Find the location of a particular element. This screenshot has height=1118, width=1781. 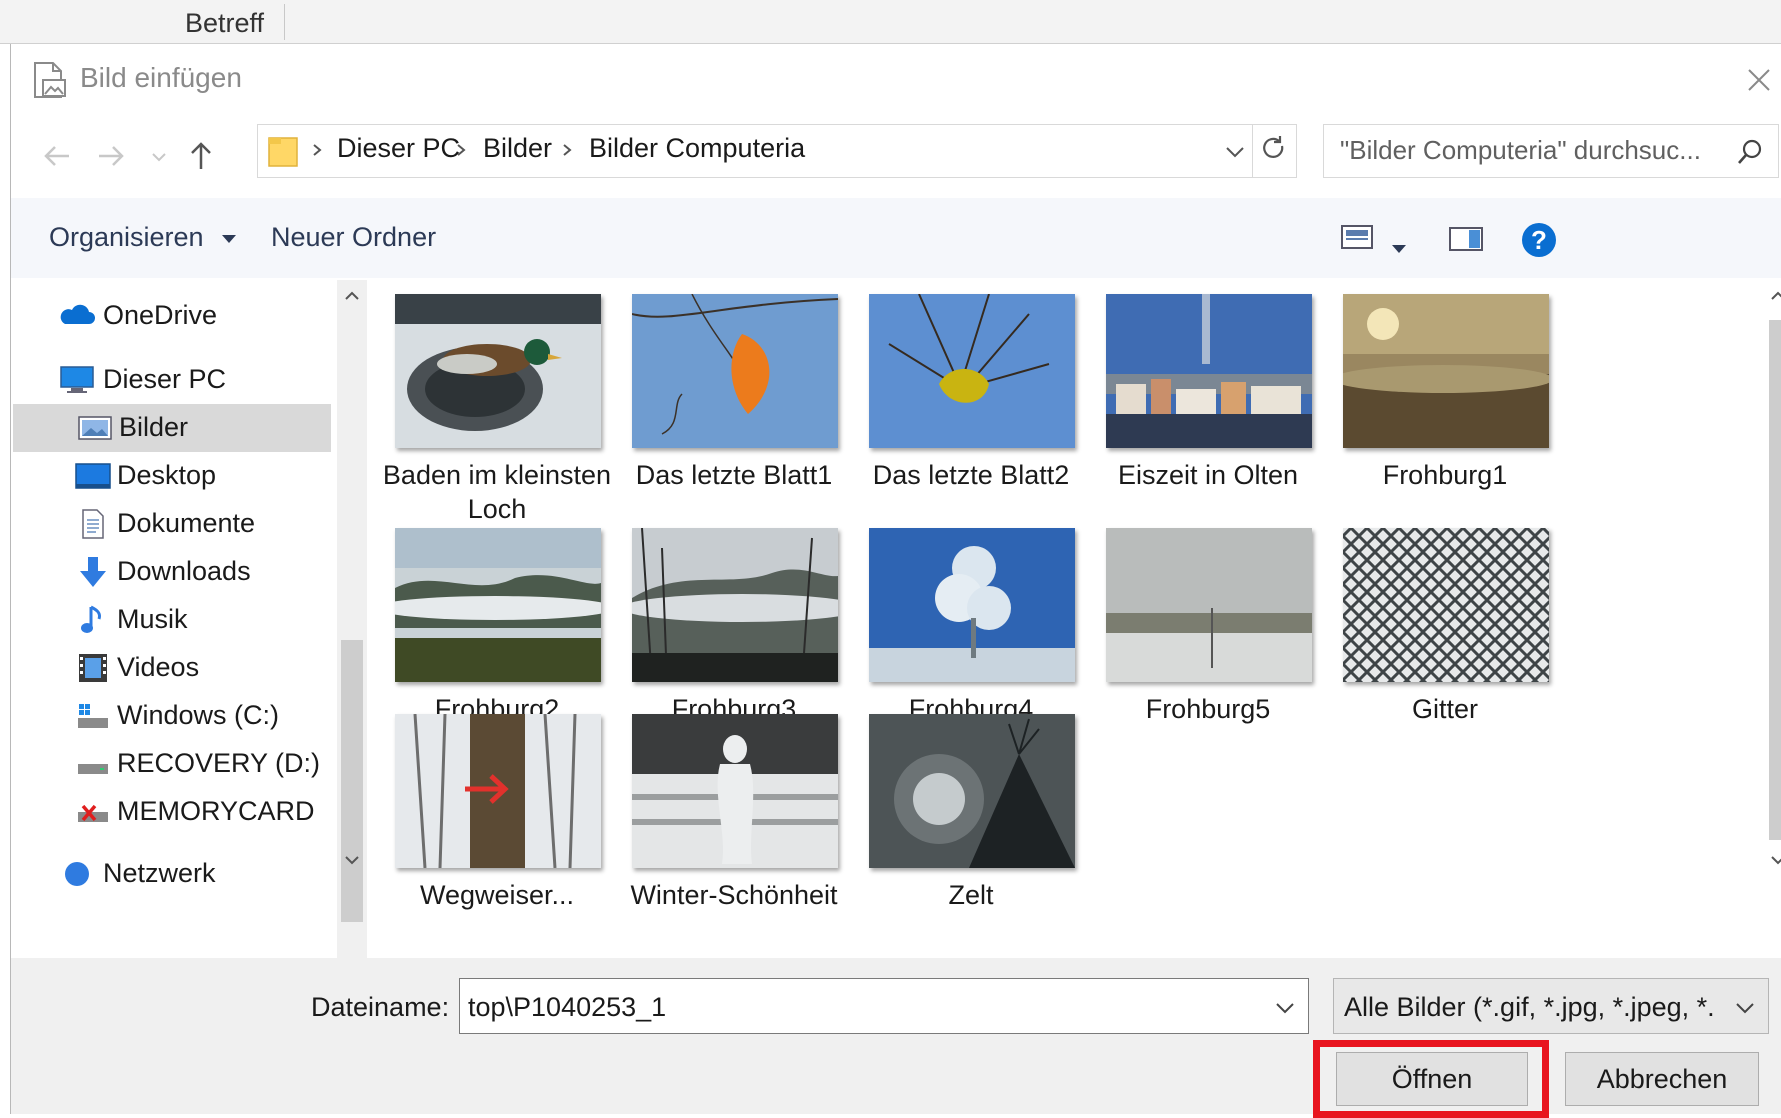

open-button-highlight-frame is located at coordinates (1431, 1079).